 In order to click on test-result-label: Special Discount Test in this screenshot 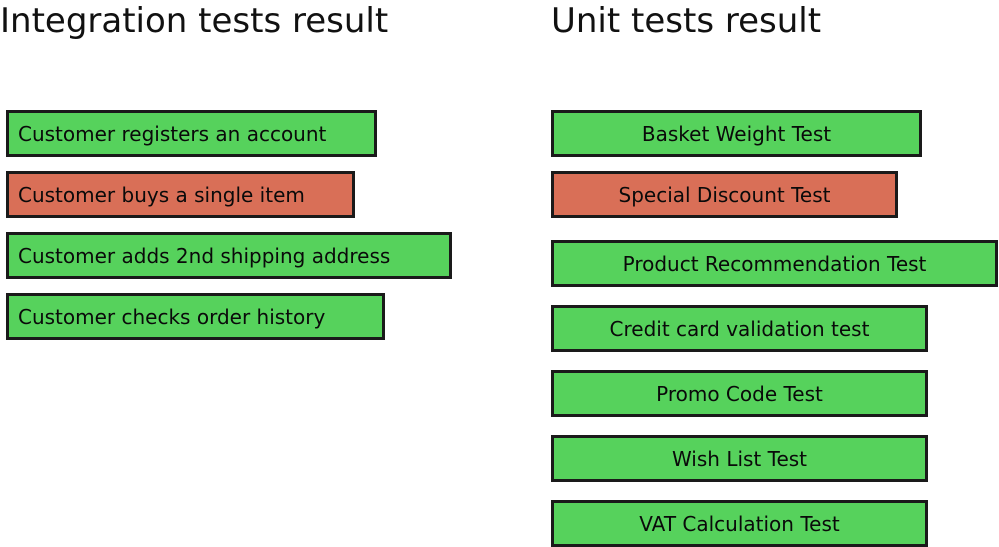, I will do `click(724, 194)`.